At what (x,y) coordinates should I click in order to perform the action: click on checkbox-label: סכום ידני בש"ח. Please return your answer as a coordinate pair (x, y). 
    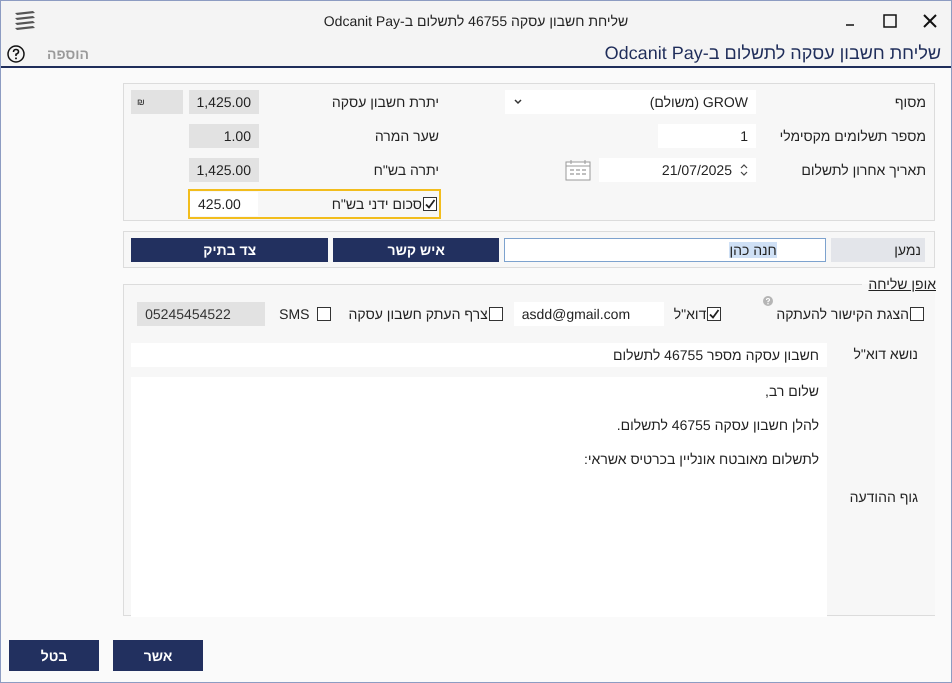
    Looking at the image, I should click on (377, 204).